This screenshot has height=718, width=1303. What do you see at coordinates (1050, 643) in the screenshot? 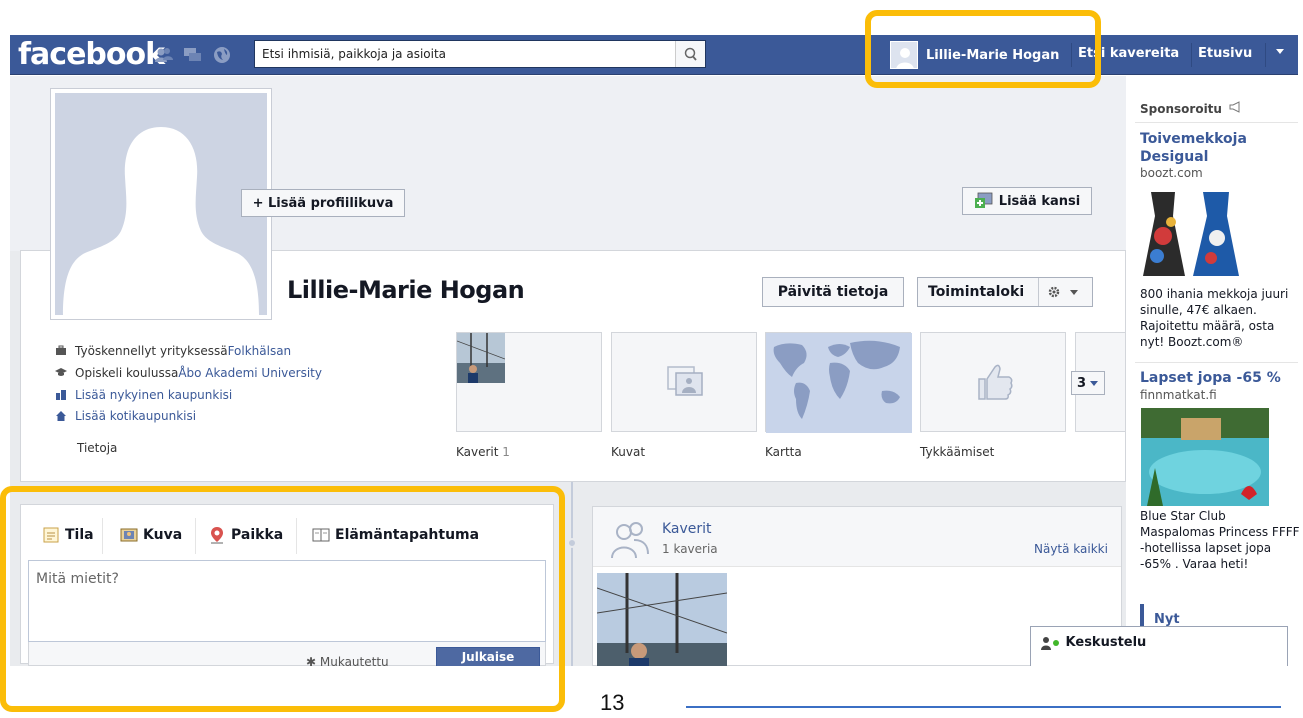
I see `chat-user-icon` at bounding box center [1050, 643].